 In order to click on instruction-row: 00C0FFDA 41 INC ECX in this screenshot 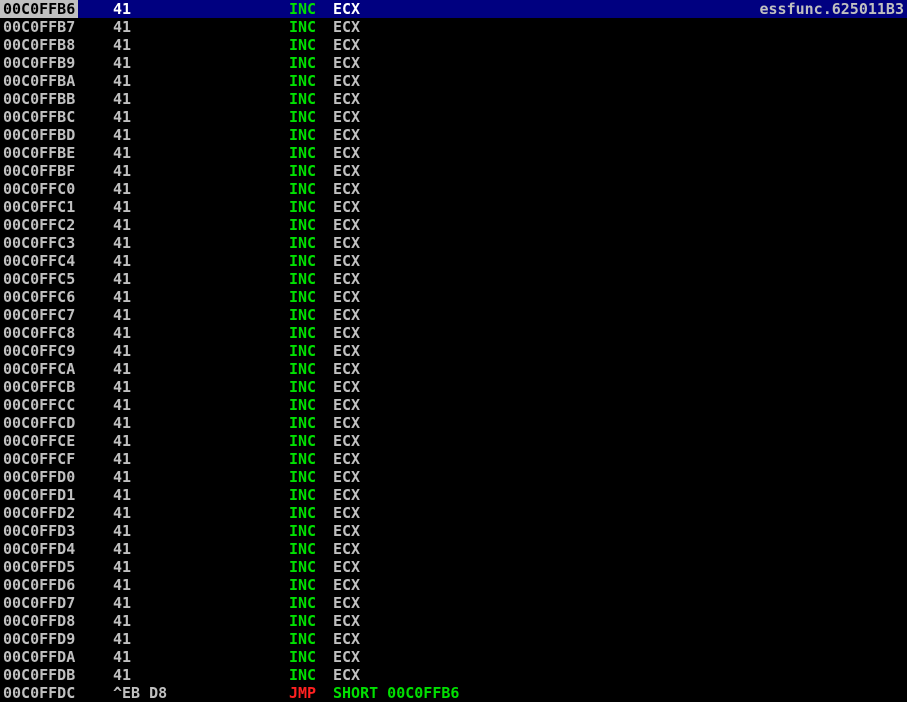, I will do `click(453, 657)`.